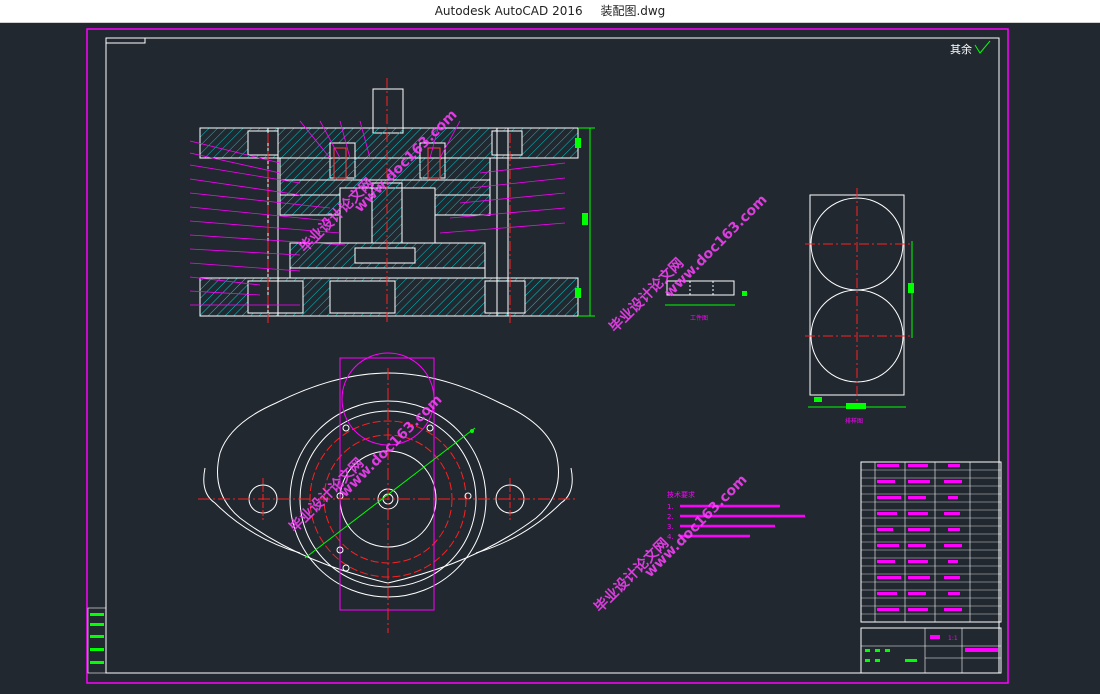 This screenshot has width=1100, height=694. What do you see at coordinates (982, 47) in the screenshot?
I see `roughness-symbol` at bounding box center [982, 47].